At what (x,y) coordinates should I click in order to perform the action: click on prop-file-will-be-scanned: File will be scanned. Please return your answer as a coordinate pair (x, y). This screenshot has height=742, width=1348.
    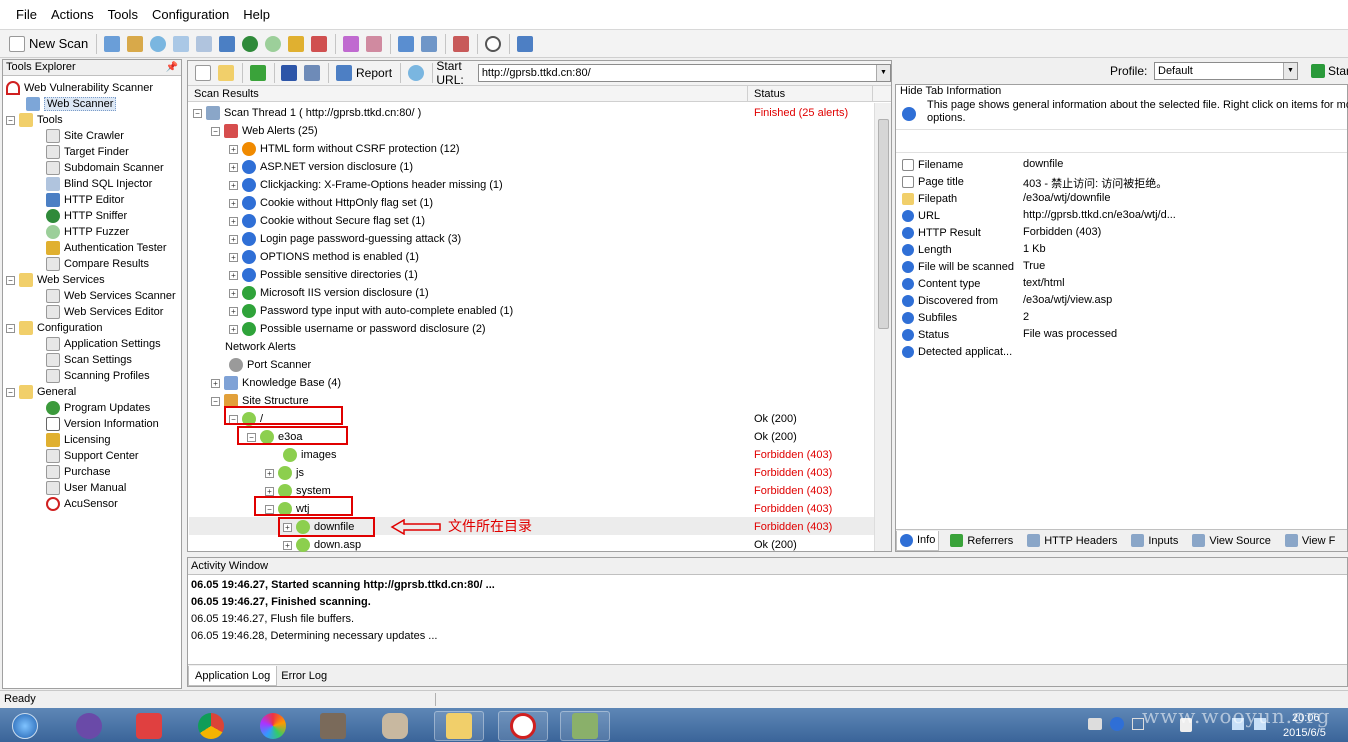
    Looking at the image, I should click on (958, 266).